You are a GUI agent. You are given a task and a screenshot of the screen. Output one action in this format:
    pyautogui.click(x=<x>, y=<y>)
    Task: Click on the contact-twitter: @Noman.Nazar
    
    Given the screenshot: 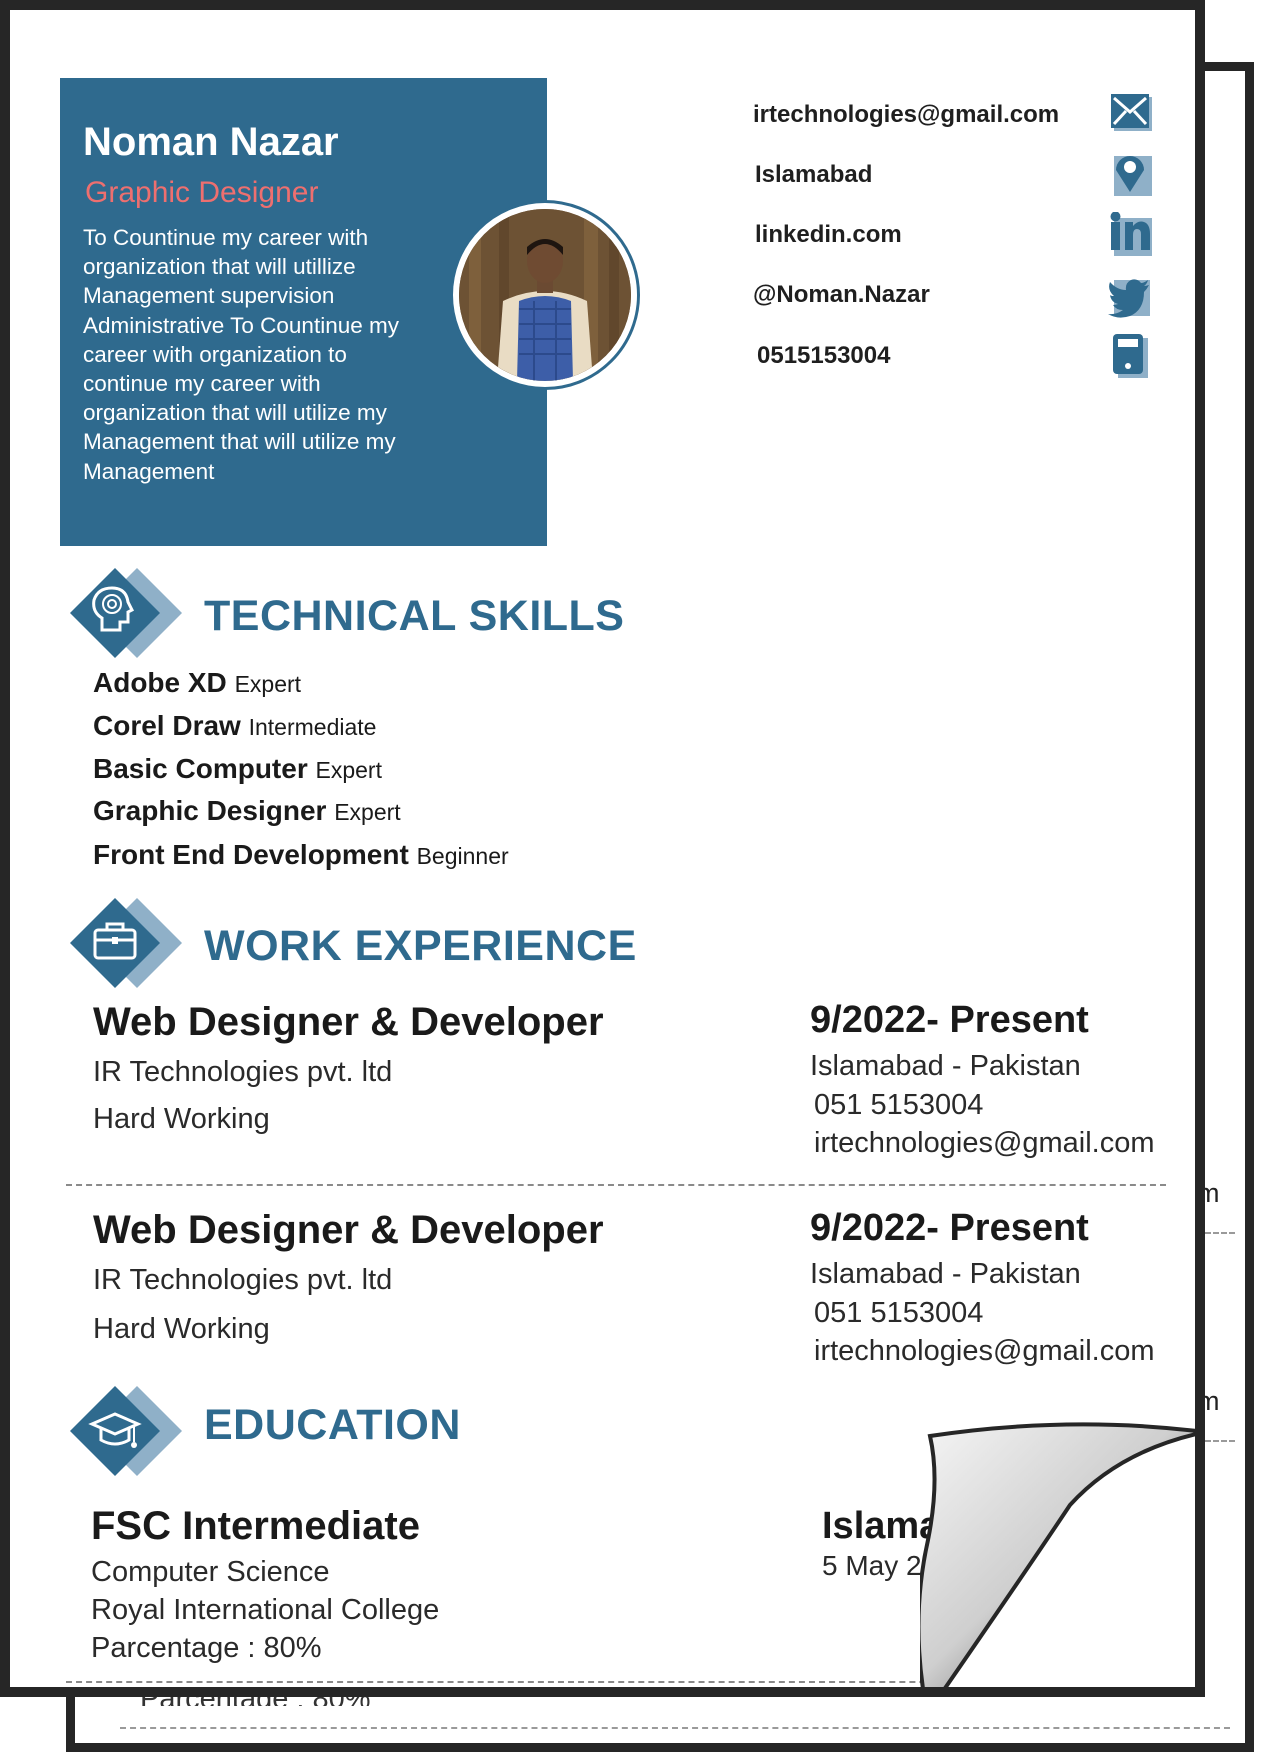 What is the action you would take?
    pyautogui.click(x=841, y=295)
    